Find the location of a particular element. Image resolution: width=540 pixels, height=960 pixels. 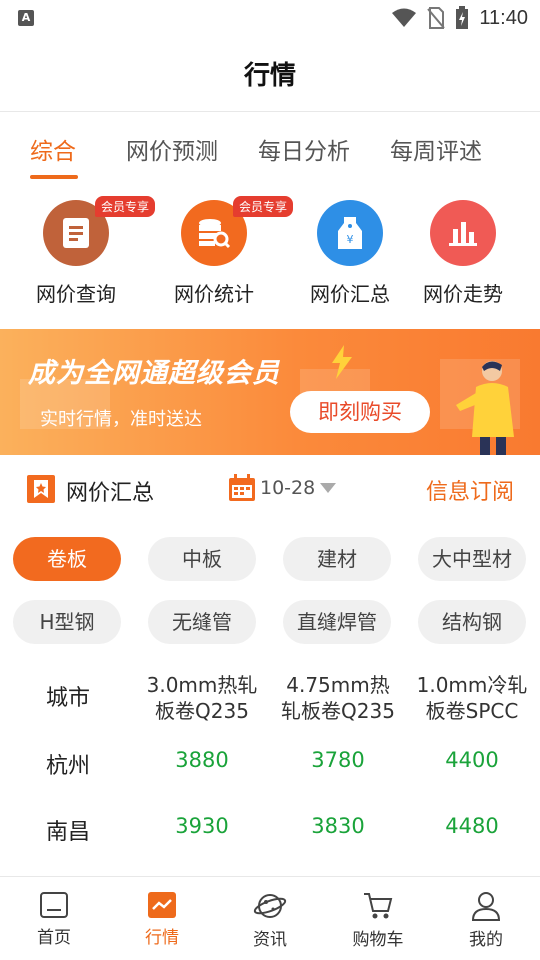

tab-bar: 综合 网价预测 每日分析 每周评述 is located at coordinates (270, 147).